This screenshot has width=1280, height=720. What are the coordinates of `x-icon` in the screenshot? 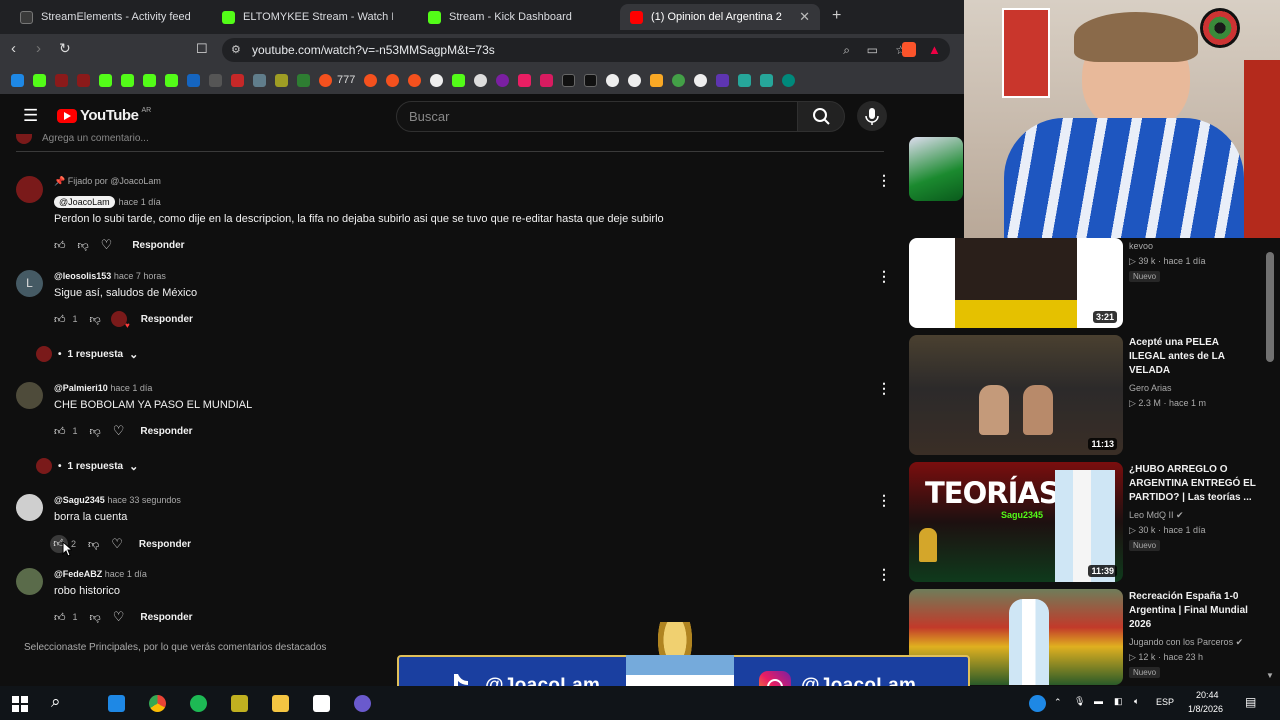 It's located at (591, 80).